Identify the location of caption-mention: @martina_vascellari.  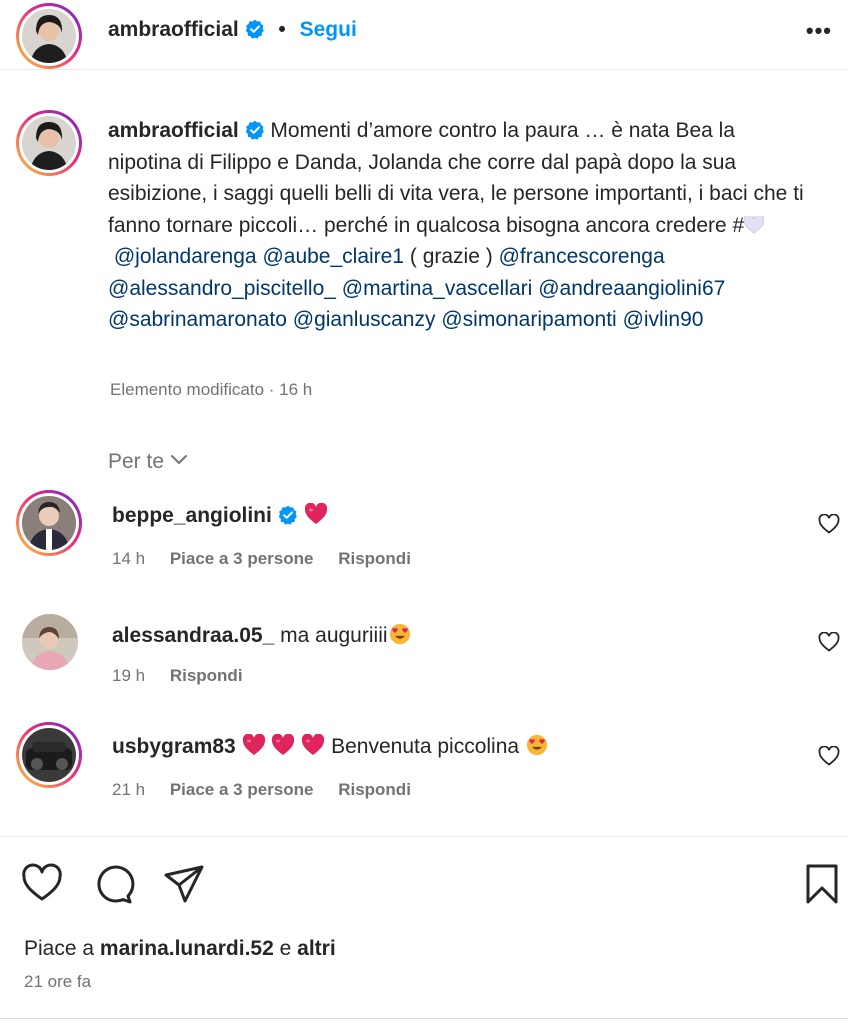
(437, 288).